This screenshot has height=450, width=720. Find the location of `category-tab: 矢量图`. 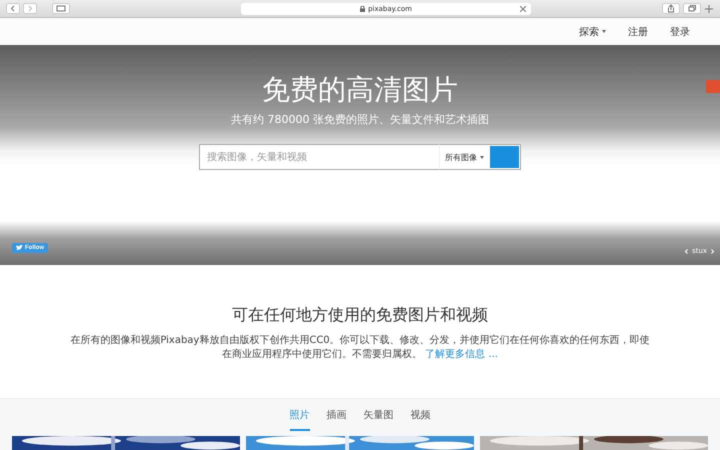

category-tab: 矢量图 is located at coordinates (379, 415).